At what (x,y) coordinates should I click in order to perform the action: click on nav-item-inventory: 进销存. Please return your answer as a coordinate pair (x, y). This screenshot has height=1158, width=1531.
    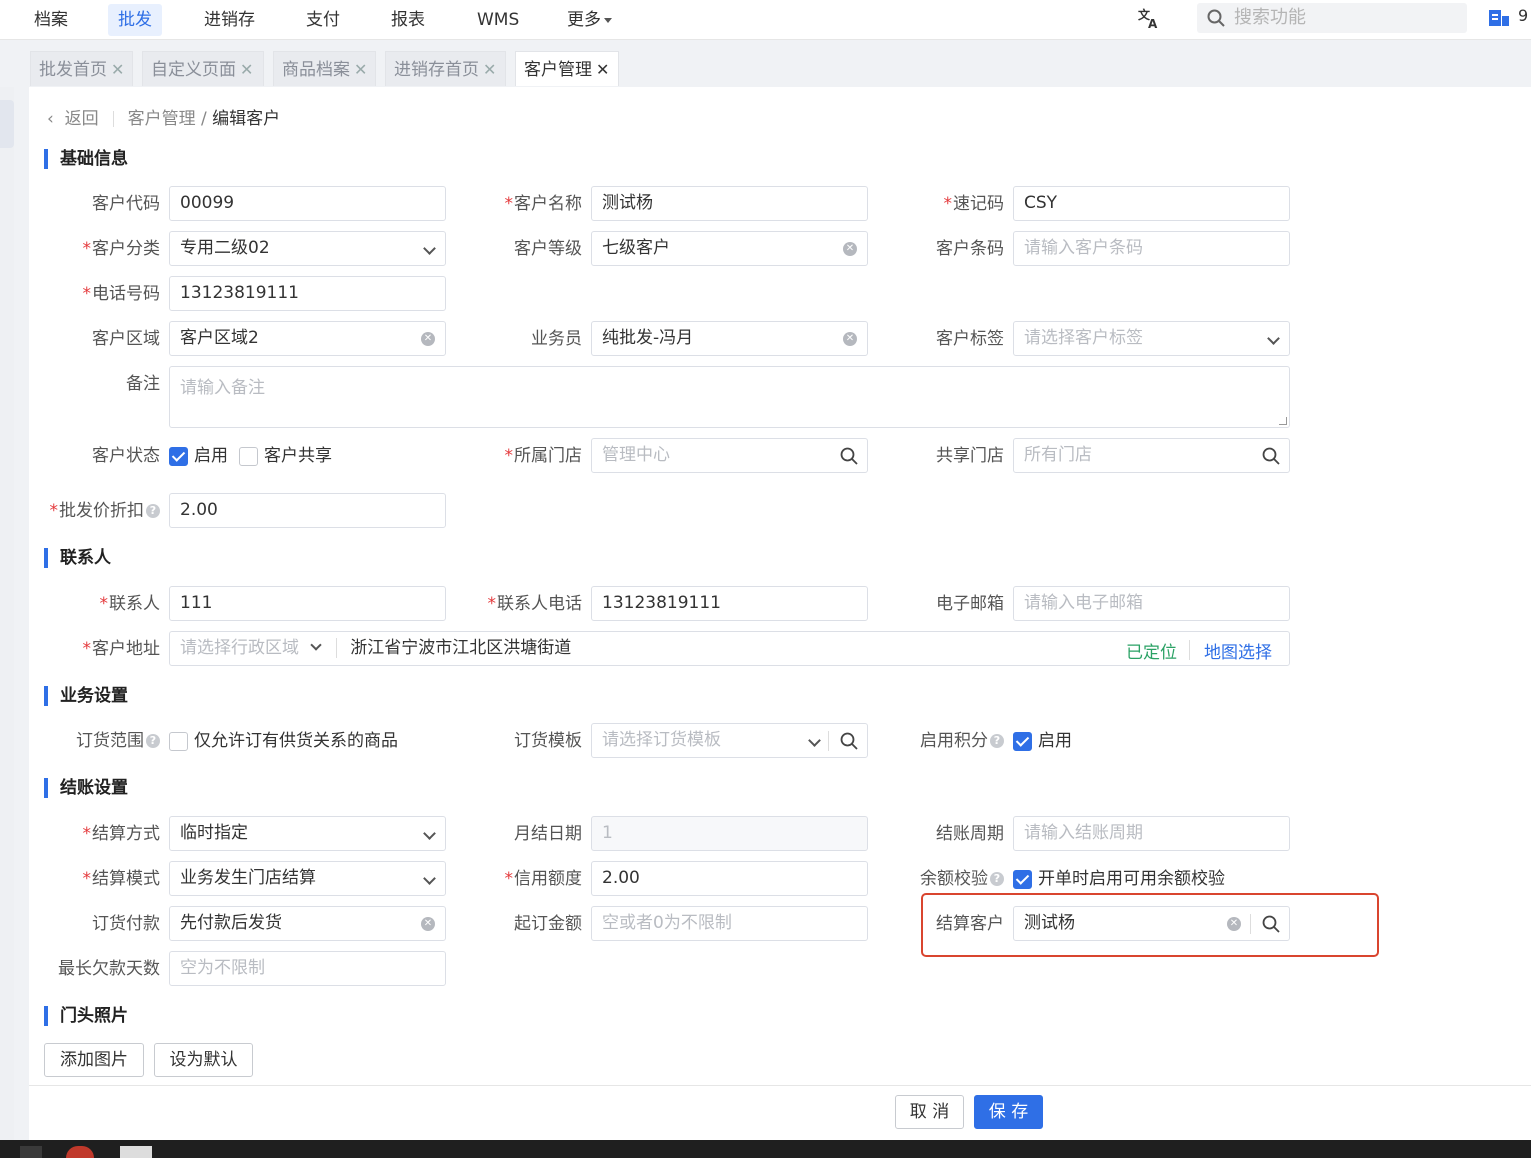
    Looking at the image, I should click on (229, 20).